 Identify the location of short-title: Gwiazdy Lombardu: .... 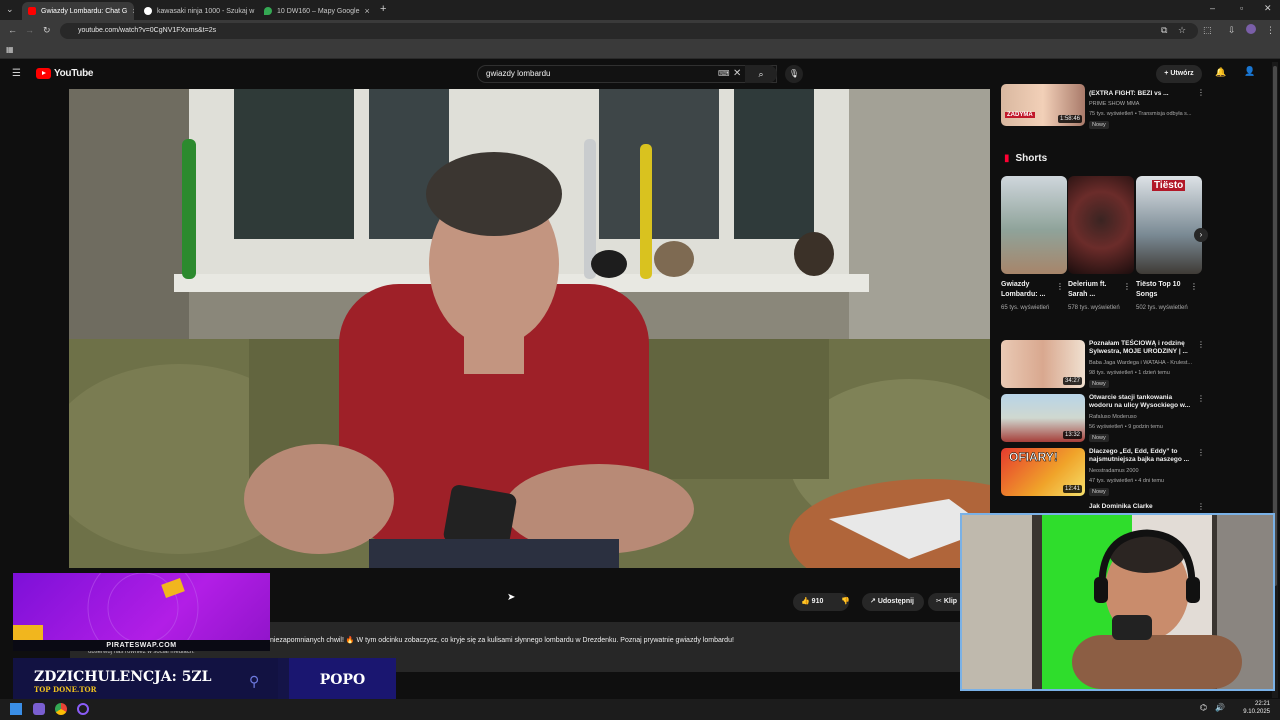
(1023, 289).